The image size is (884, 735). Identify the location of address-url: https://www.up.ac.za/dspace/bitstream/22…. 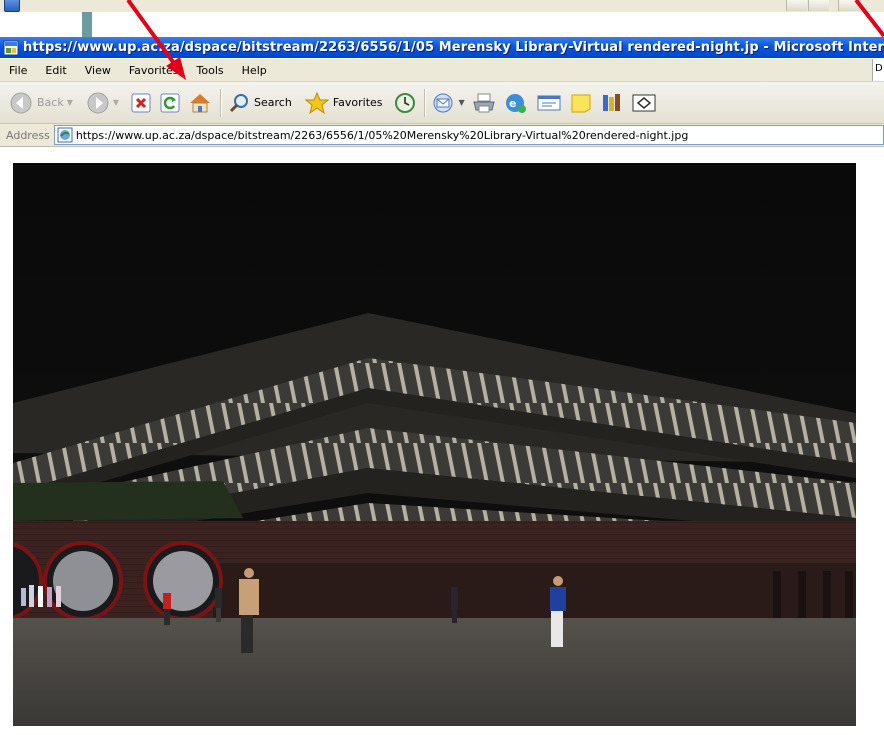
(382, 135).